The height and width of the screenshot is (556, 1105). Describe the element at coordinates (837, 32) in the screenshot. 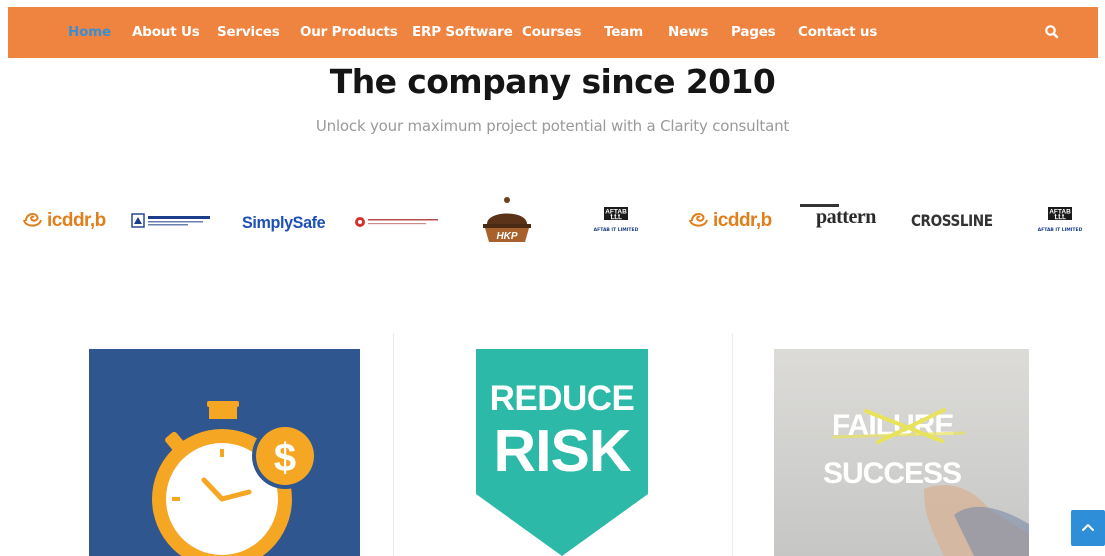

I see `nav-item-contact-us: Contact us` at that location.